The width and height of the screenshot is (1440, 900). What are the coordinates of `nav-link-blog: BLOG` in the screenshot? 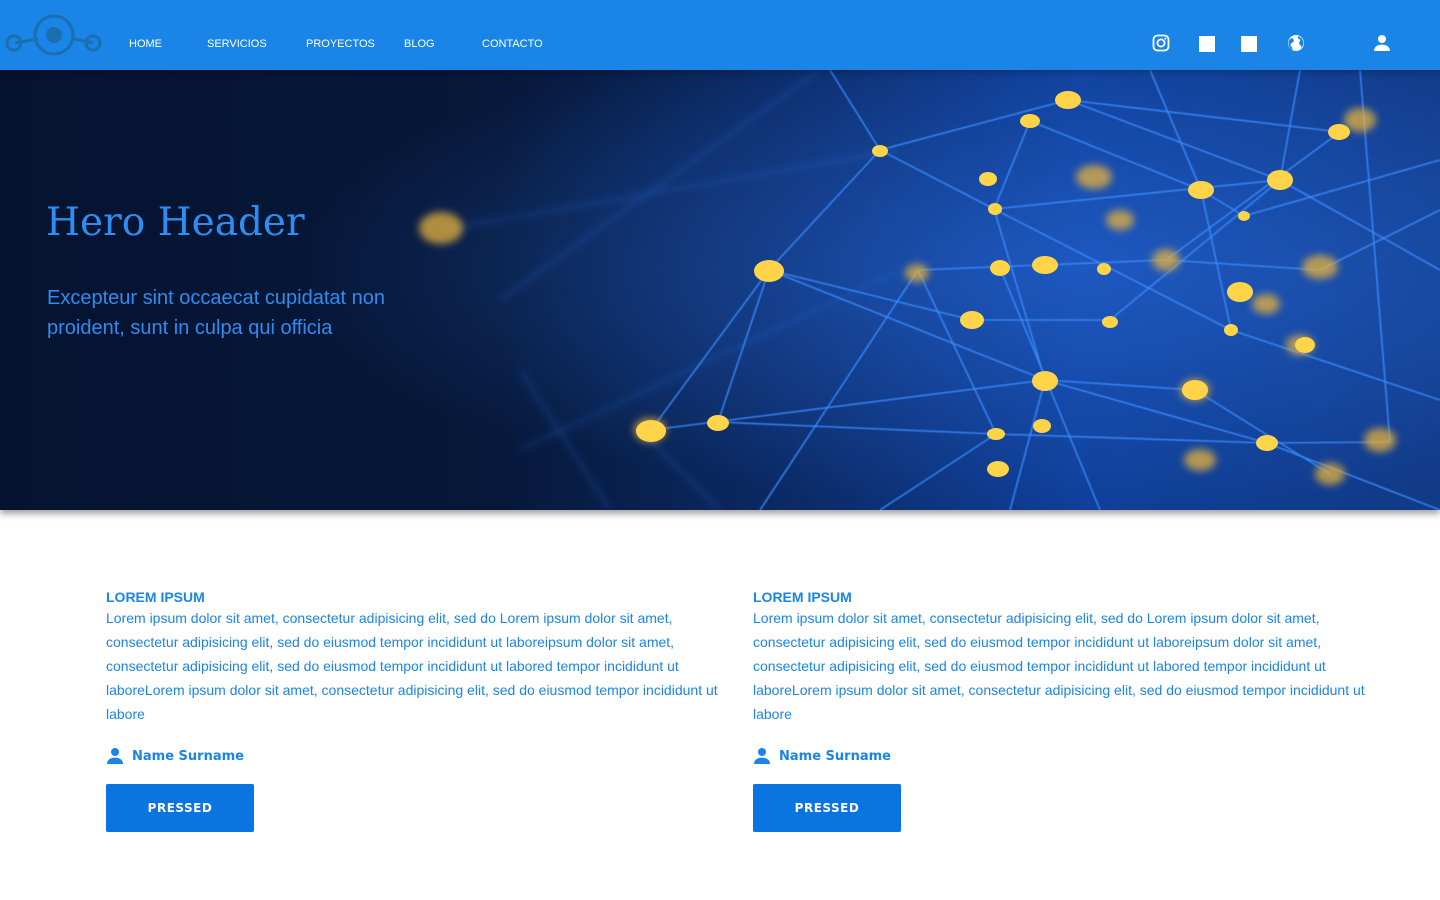 It's located at (419, 44).